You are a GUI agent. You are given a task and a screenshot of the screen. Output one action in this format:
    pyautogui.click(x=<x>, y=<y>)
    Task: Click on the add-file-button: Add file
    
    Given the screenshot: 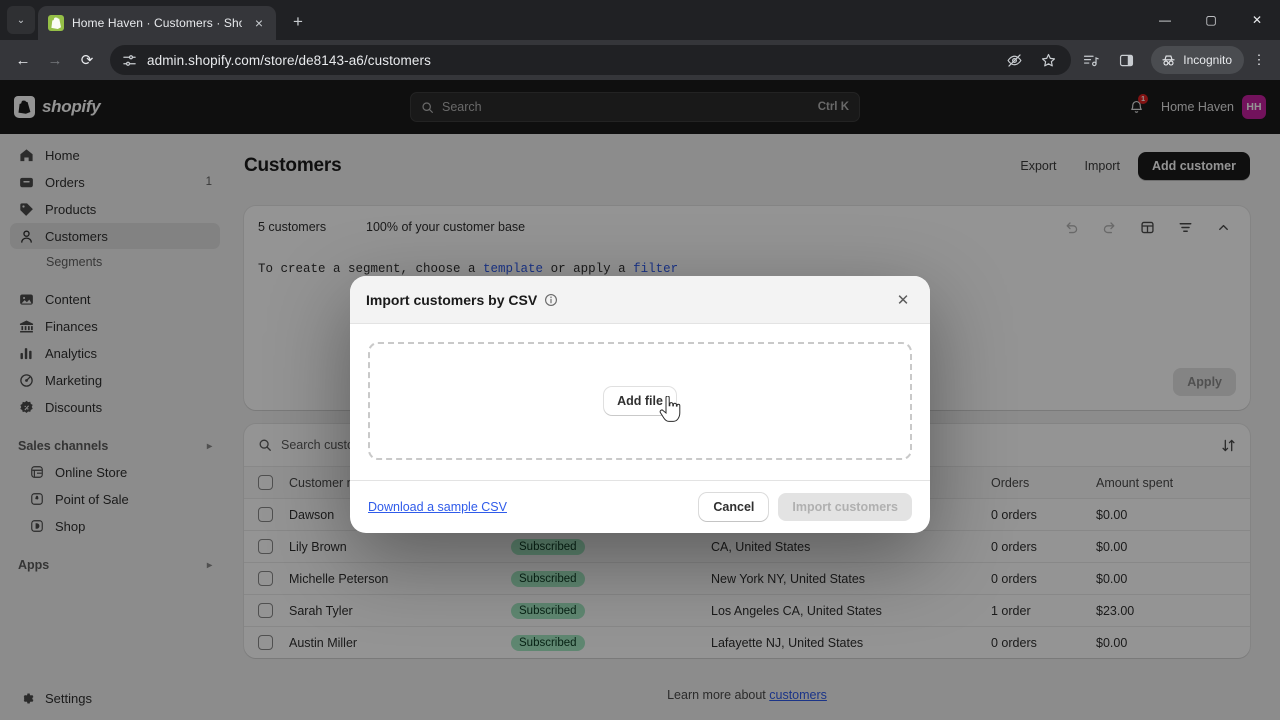 What is the action you would take?
    pyautogui.click(x=640, y=401)
    